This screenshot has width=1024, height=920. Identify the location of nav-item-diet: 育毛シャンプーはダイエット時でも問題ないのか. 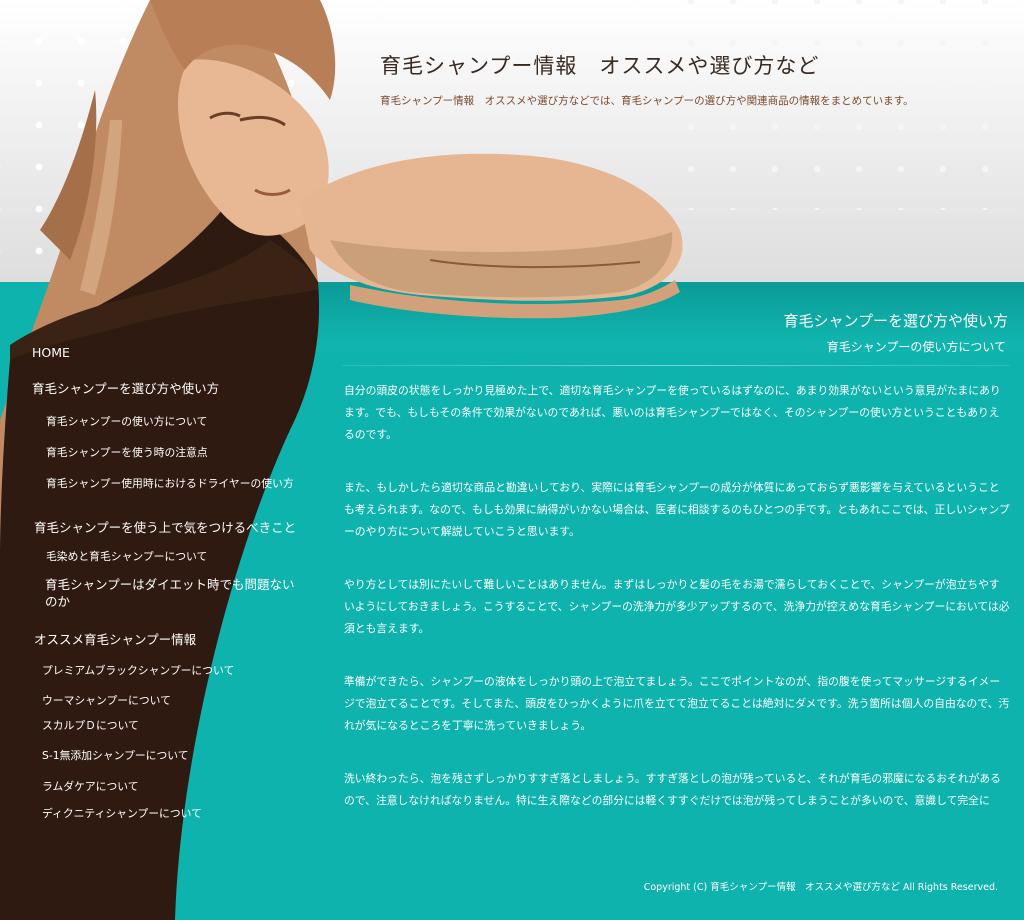
(170, 593).